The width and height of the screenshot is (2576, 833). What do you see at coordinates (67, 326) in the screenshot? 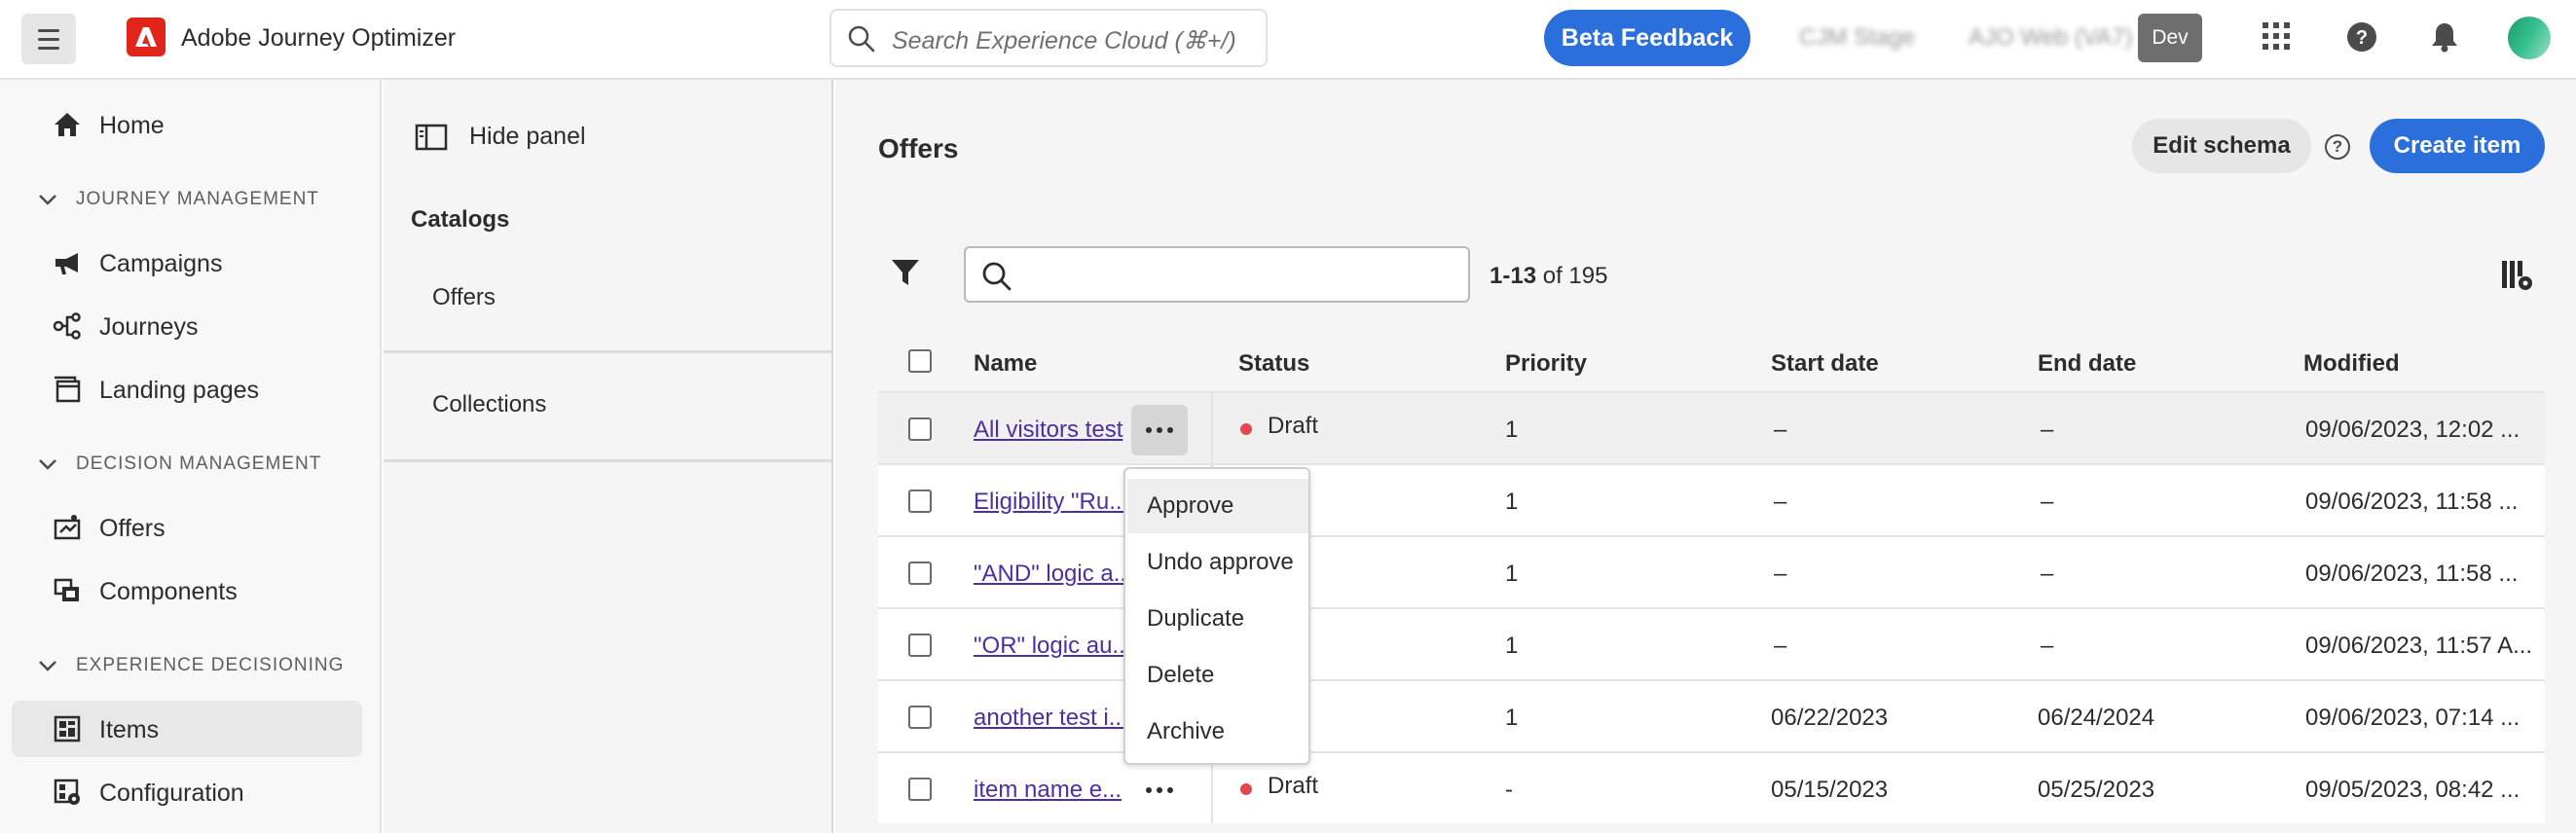
I see `journey-icon` at bounding box center [67, 326].